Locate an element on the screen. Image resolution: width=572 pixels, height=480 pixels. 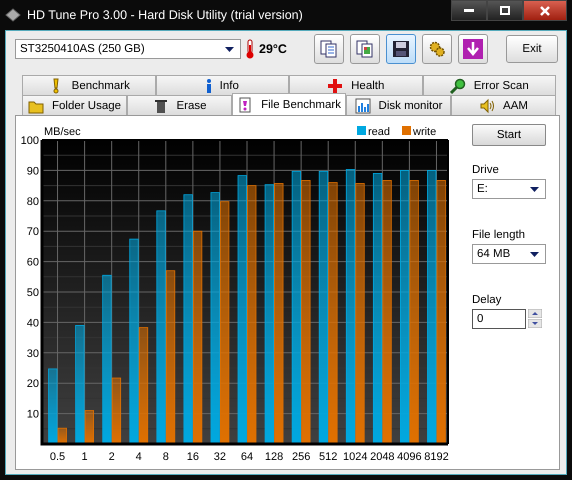
tick-label: 30 is located at coordinates (32, 354).